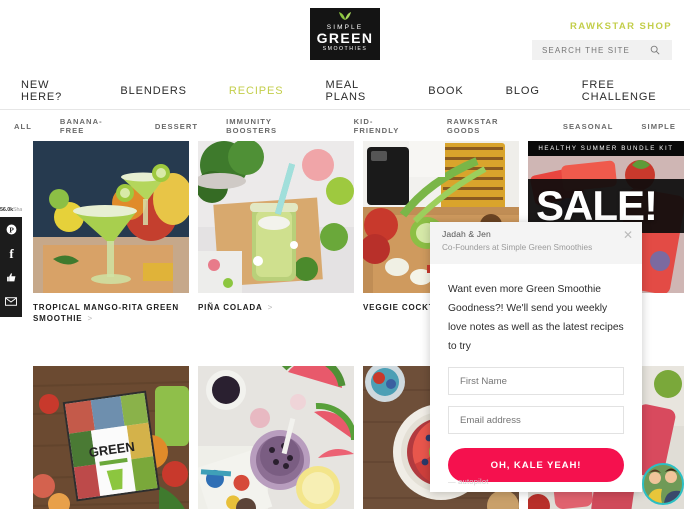  What do you see at coordinates (588, 50) in the screenshot?
I see `search-input` at bounding box center [588, 50].